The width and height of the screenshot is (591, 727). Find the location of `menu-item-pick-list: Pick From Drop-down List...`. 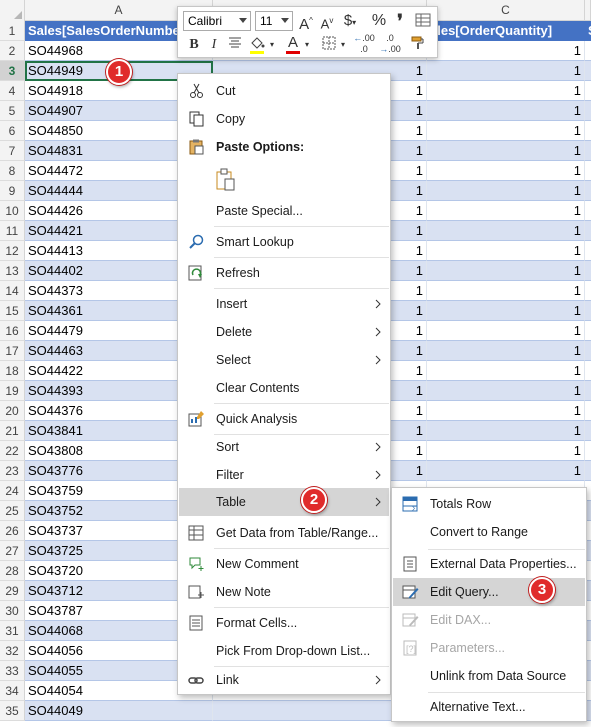

menu-item-pick-list: Pick From Drop-down List... is located at coordinates (284, 651).